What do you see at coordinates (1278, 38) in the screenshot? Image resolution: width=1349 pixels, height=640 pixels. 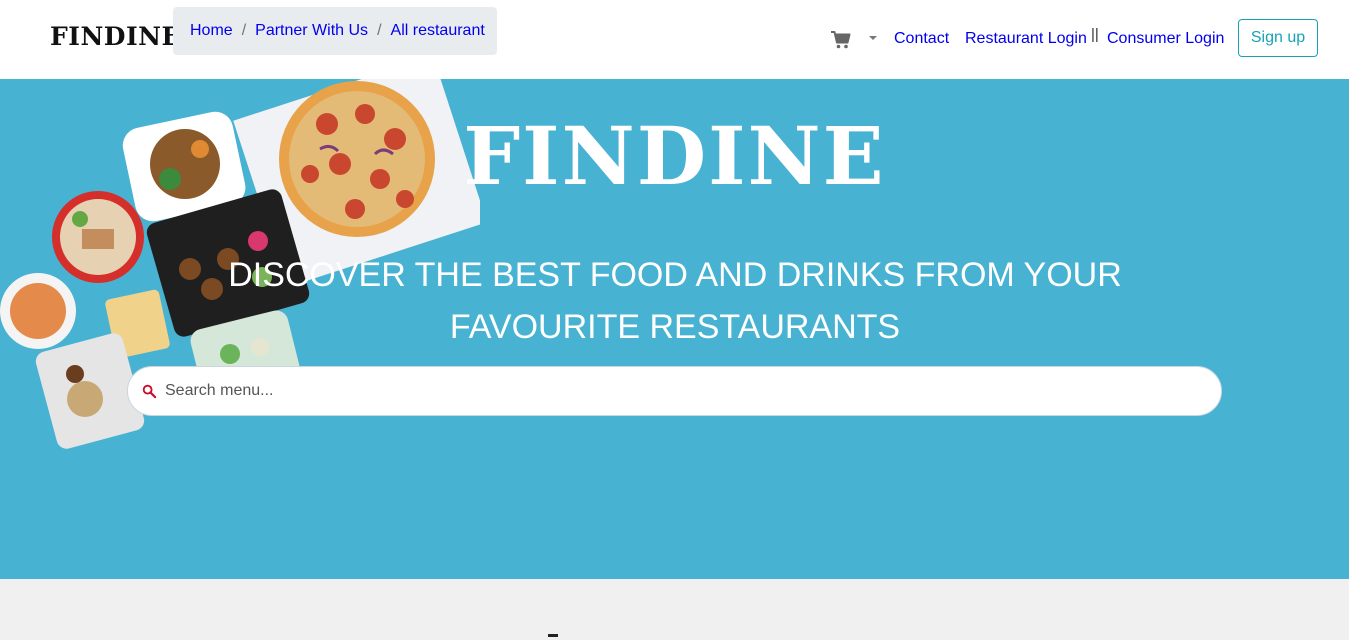 I see `signup-button: Sign up` at bounding box center [1278, 38].